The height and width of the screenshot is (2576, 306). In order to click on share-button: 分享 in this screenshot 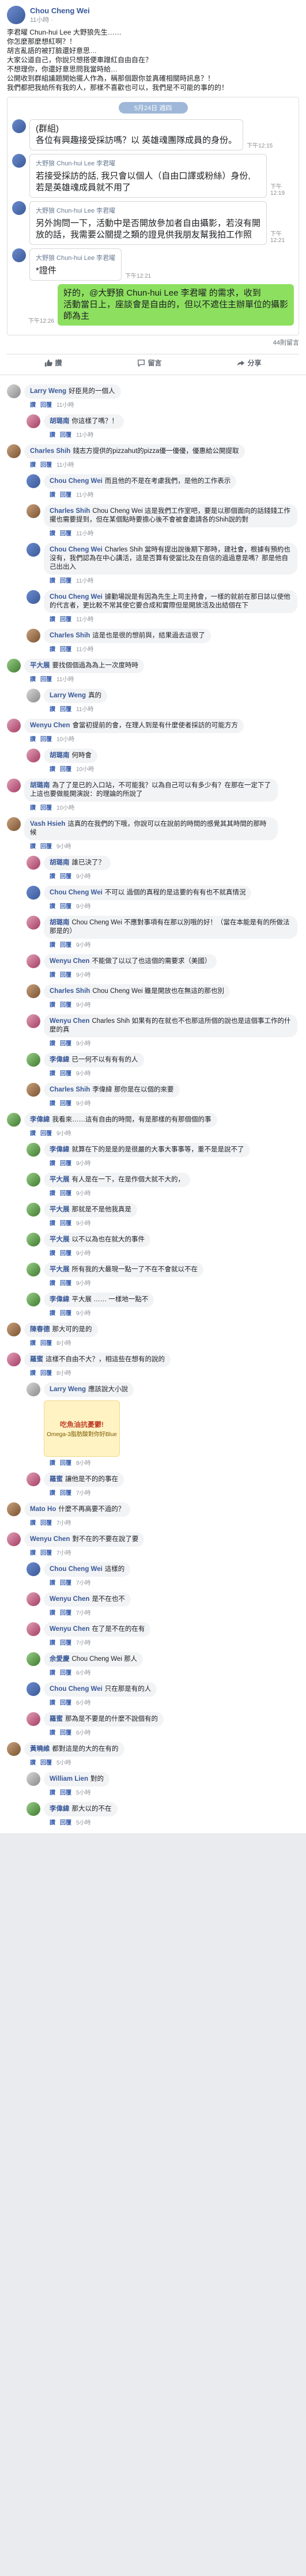, I will do `click(250, 363)`.